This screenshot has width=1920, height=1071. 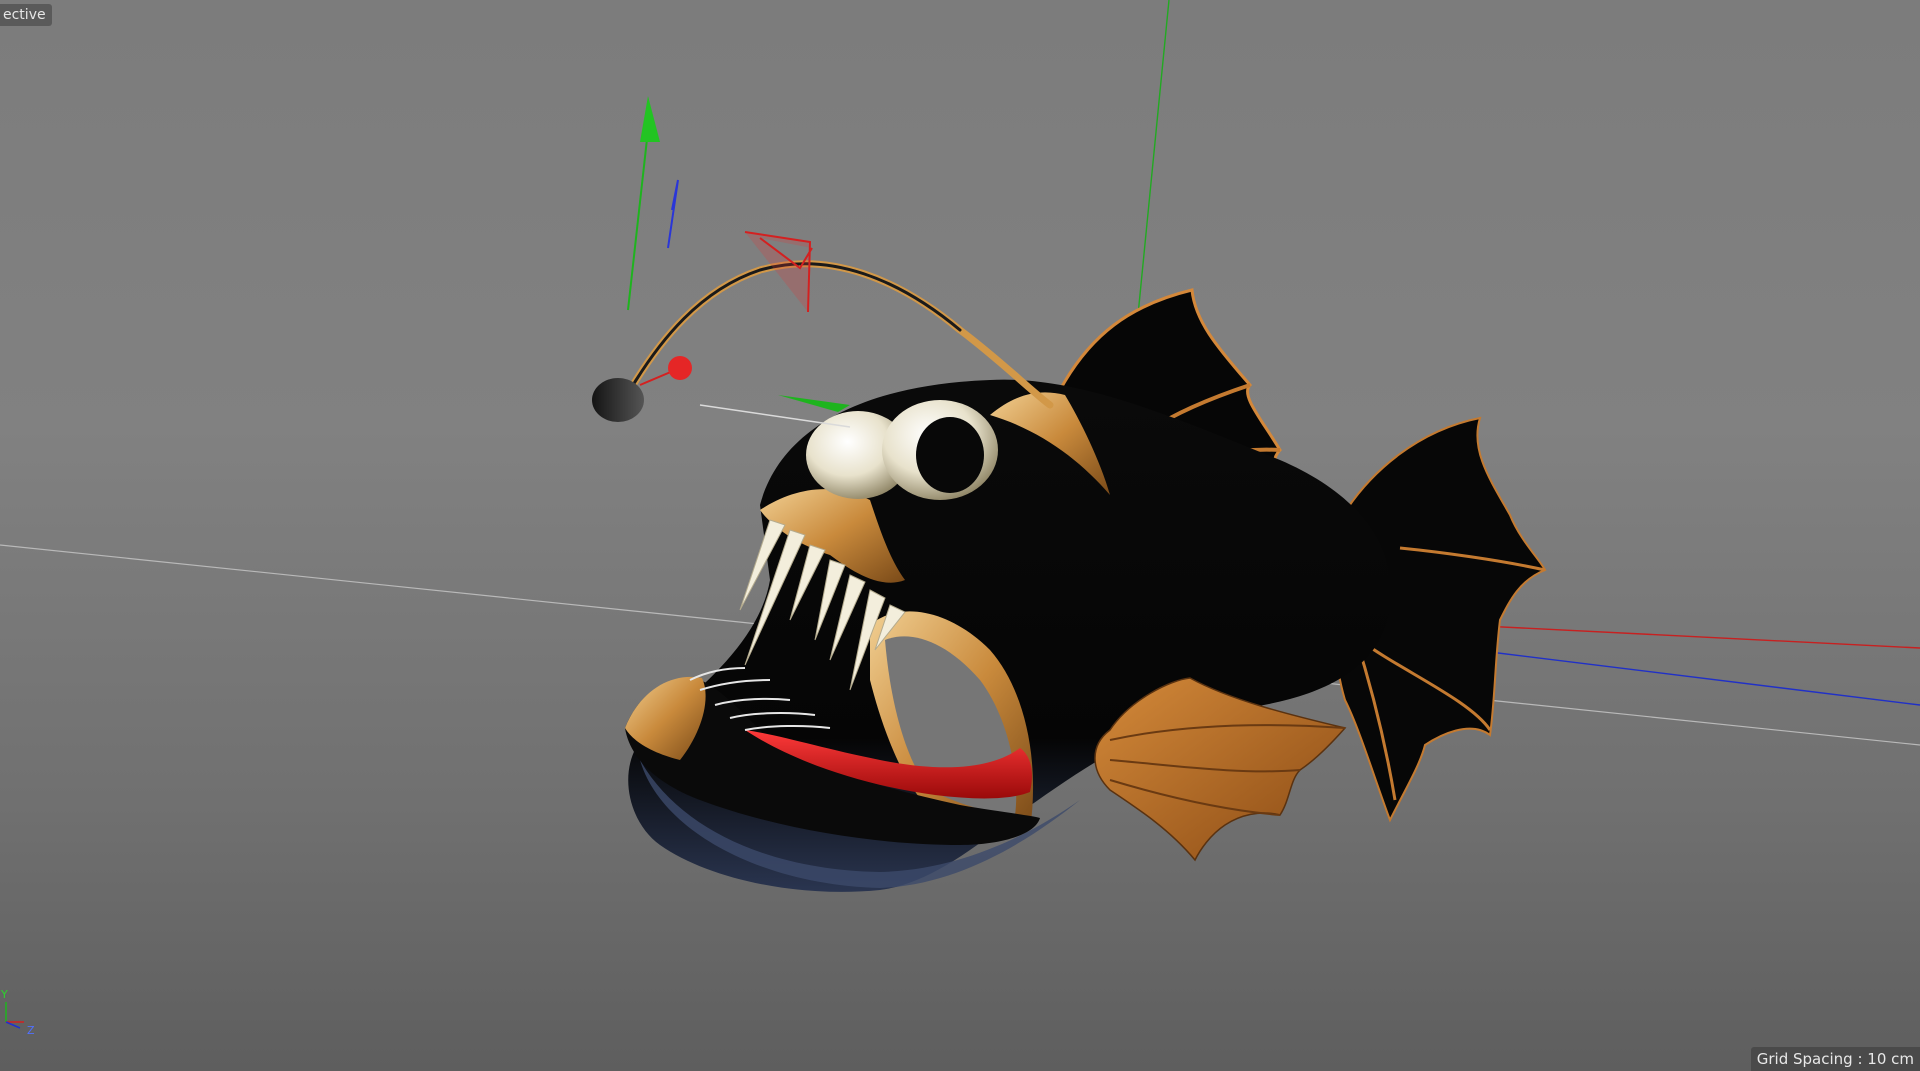 What do you see at coordinates (618, 400) in the screenshot?
I see `lure-bulb` at bounding box center [618, 400].